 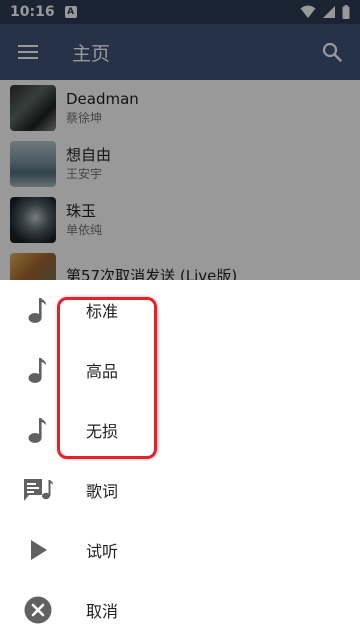 I want to click on option-label: 取消, so click(x=102, y=611).